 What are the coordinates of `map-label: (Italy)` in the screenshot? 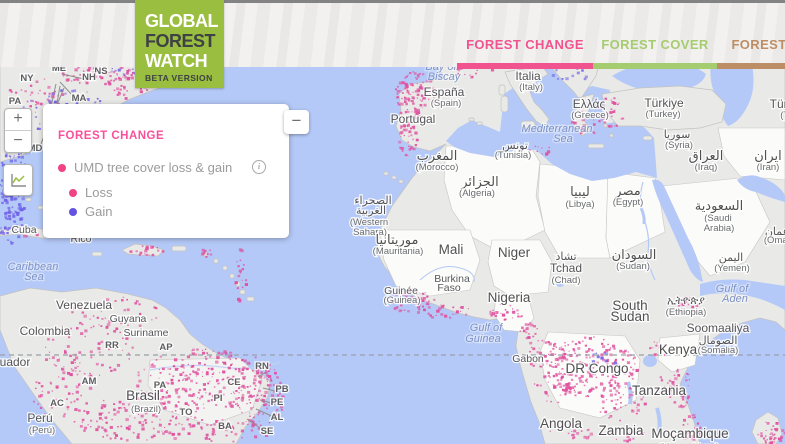 It's located at (531, 87).